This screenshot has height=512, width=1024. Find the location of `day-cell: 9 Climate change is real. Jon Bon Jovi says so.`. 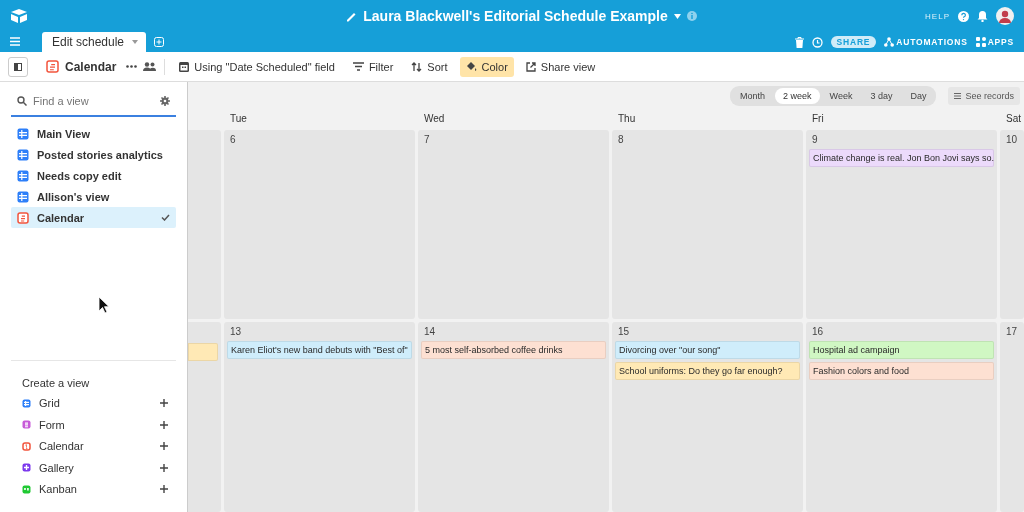

day-cell: 9 Climate change is real. Jon Bon Jovi says so. is located at coordinates (901, 224).